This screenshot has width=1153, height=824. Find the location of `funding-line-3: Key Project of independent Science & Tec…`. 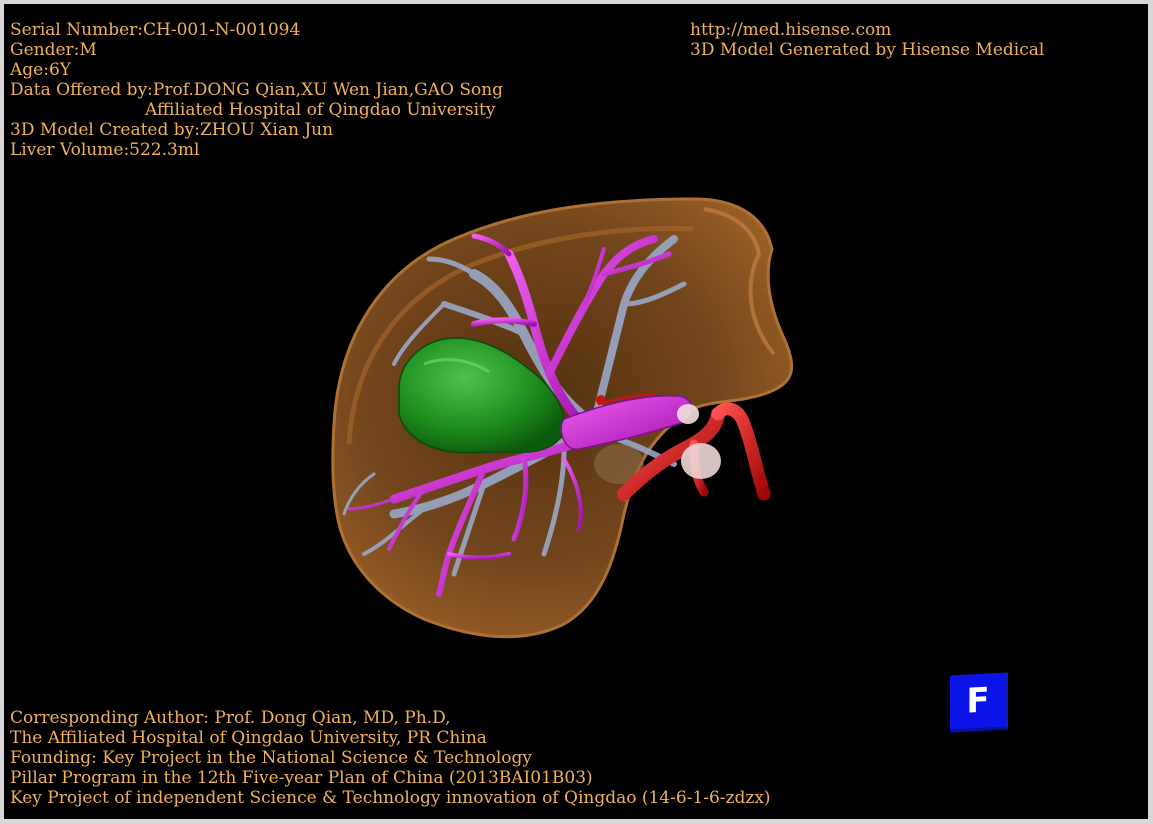

funding-line-3: Key Project of independent Science & Tec… is located at coordinates (390, 798).